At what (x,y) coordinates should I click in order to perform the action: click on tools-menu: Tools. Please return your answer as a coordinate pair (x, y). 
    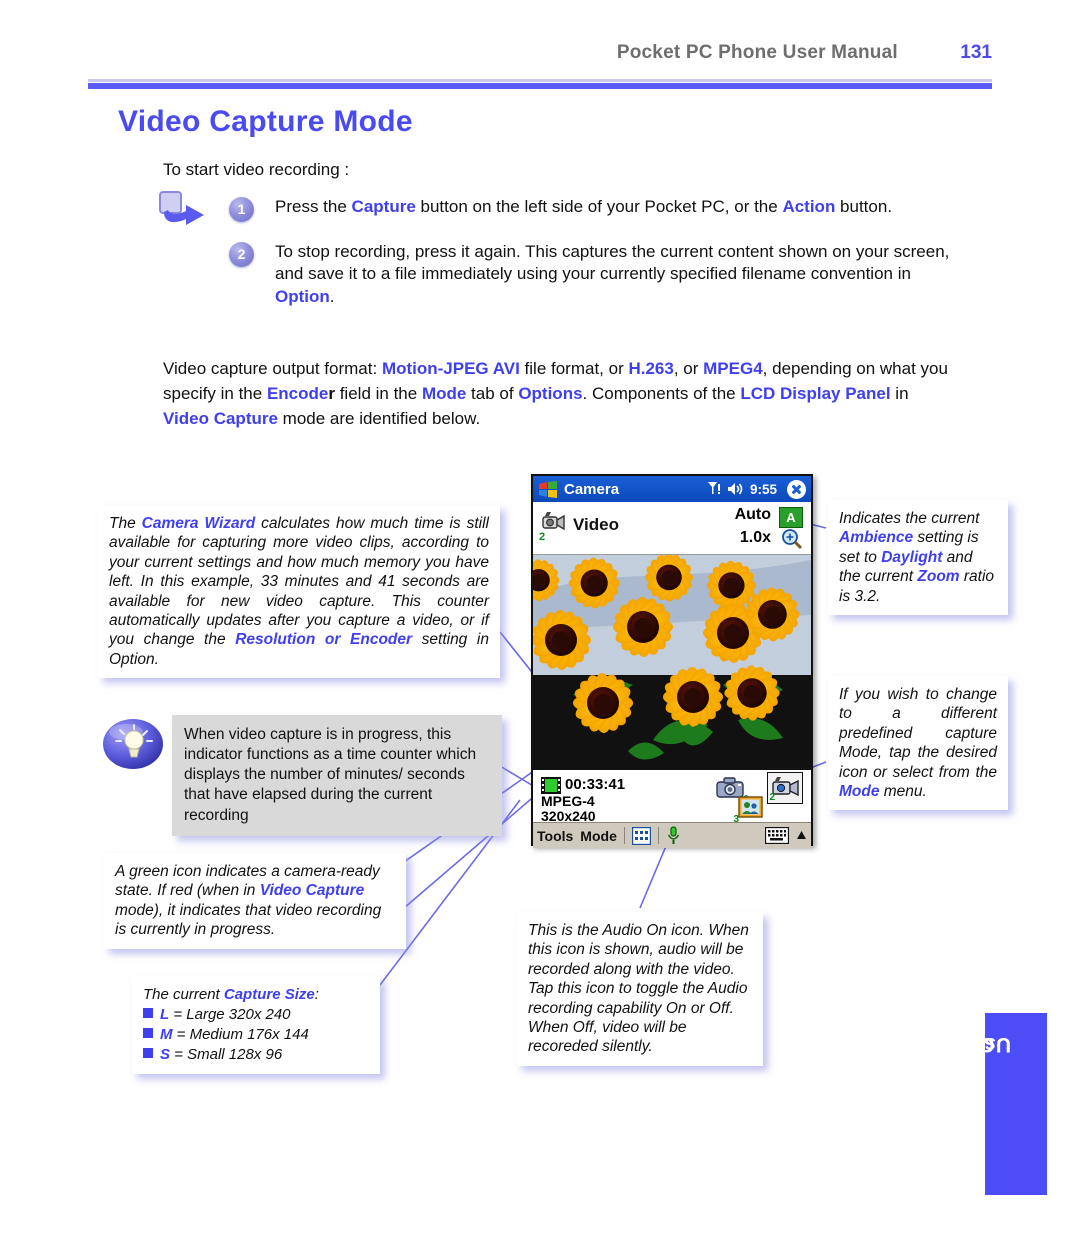
    Looking at the image, I should click on (555, 836).